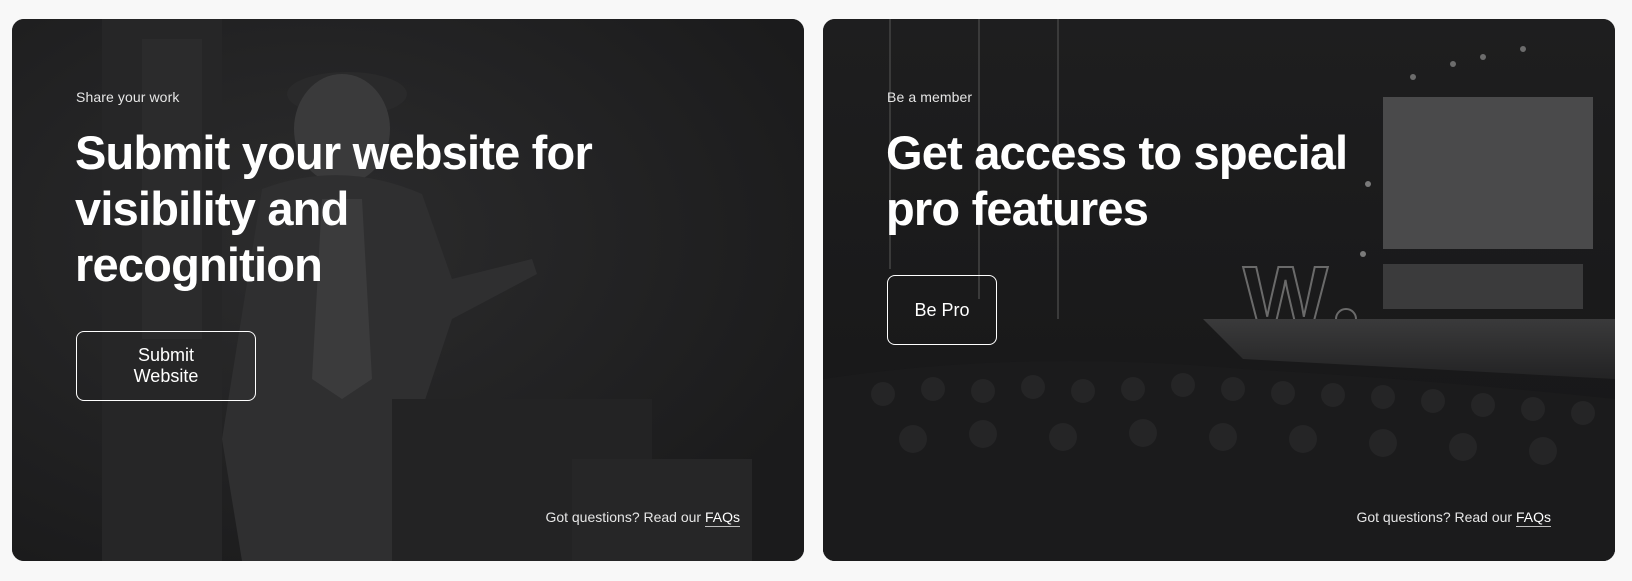 The height and width of the screenshot is (581, 1632). Describe the element at coordinates (166, 366) in the screenshot. I see `submit-website-button: Submit Website` at that location.